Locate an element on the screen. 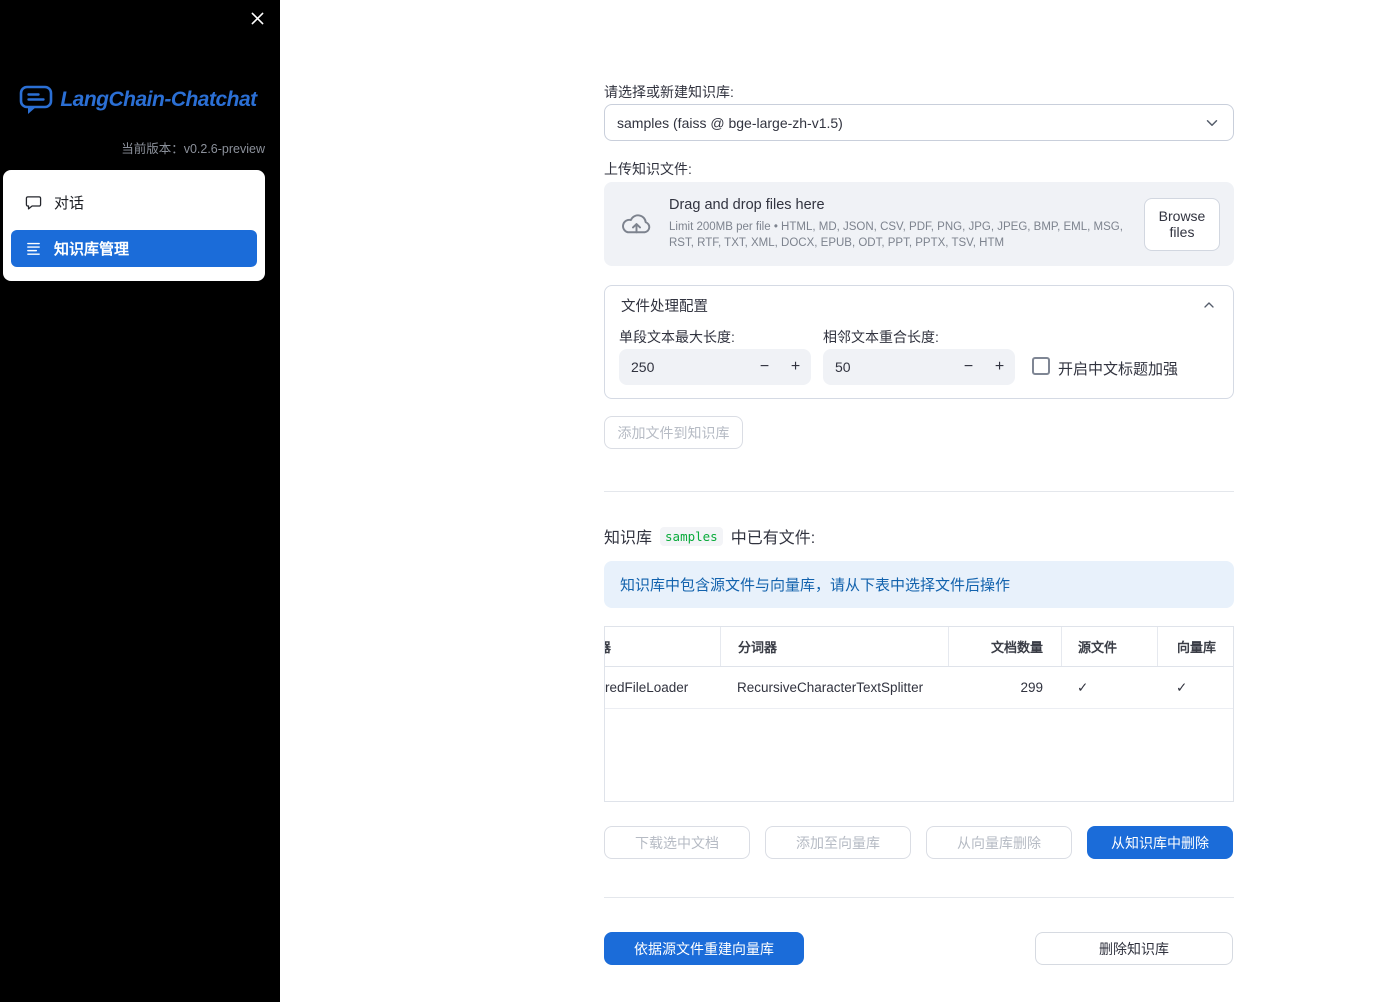  add-to-vectorstore-button: 添加至向量库 is located at coordinates (838, 842).